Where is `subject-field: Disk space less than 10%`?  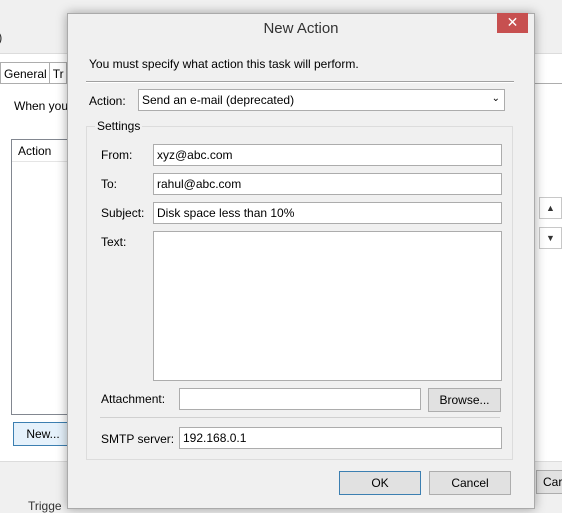
subject-field: Disk space less than 10% is located at coordinates (327, 213).